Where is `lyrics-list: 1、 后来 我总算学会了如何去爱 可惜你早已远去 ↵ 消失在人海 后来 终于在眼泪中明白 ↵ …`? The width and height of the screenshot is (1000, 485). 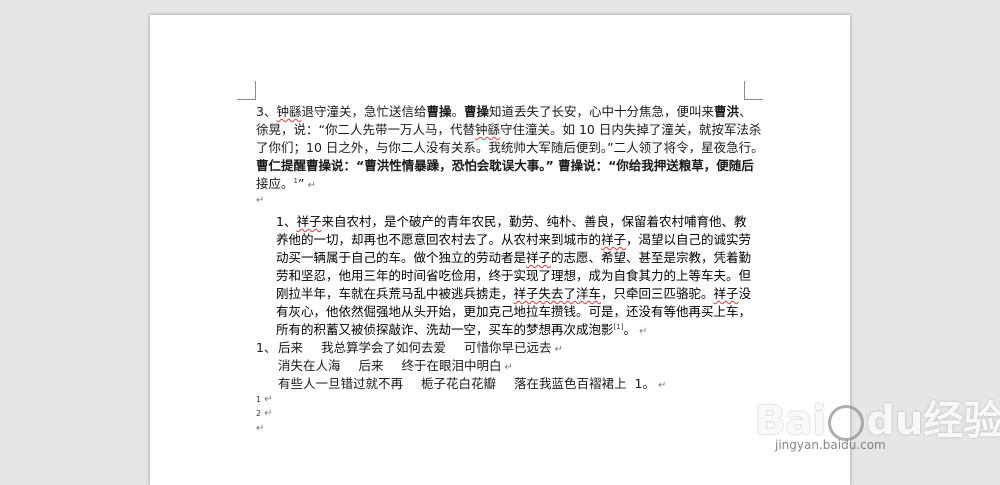 lyrics-list: 1、 后来 我总算学会了如何去爱 可惜你早已远去 ↵ 消失在人海 后来 终于在眼泪中明白 ↵ … is located at coordinates (461, 364).